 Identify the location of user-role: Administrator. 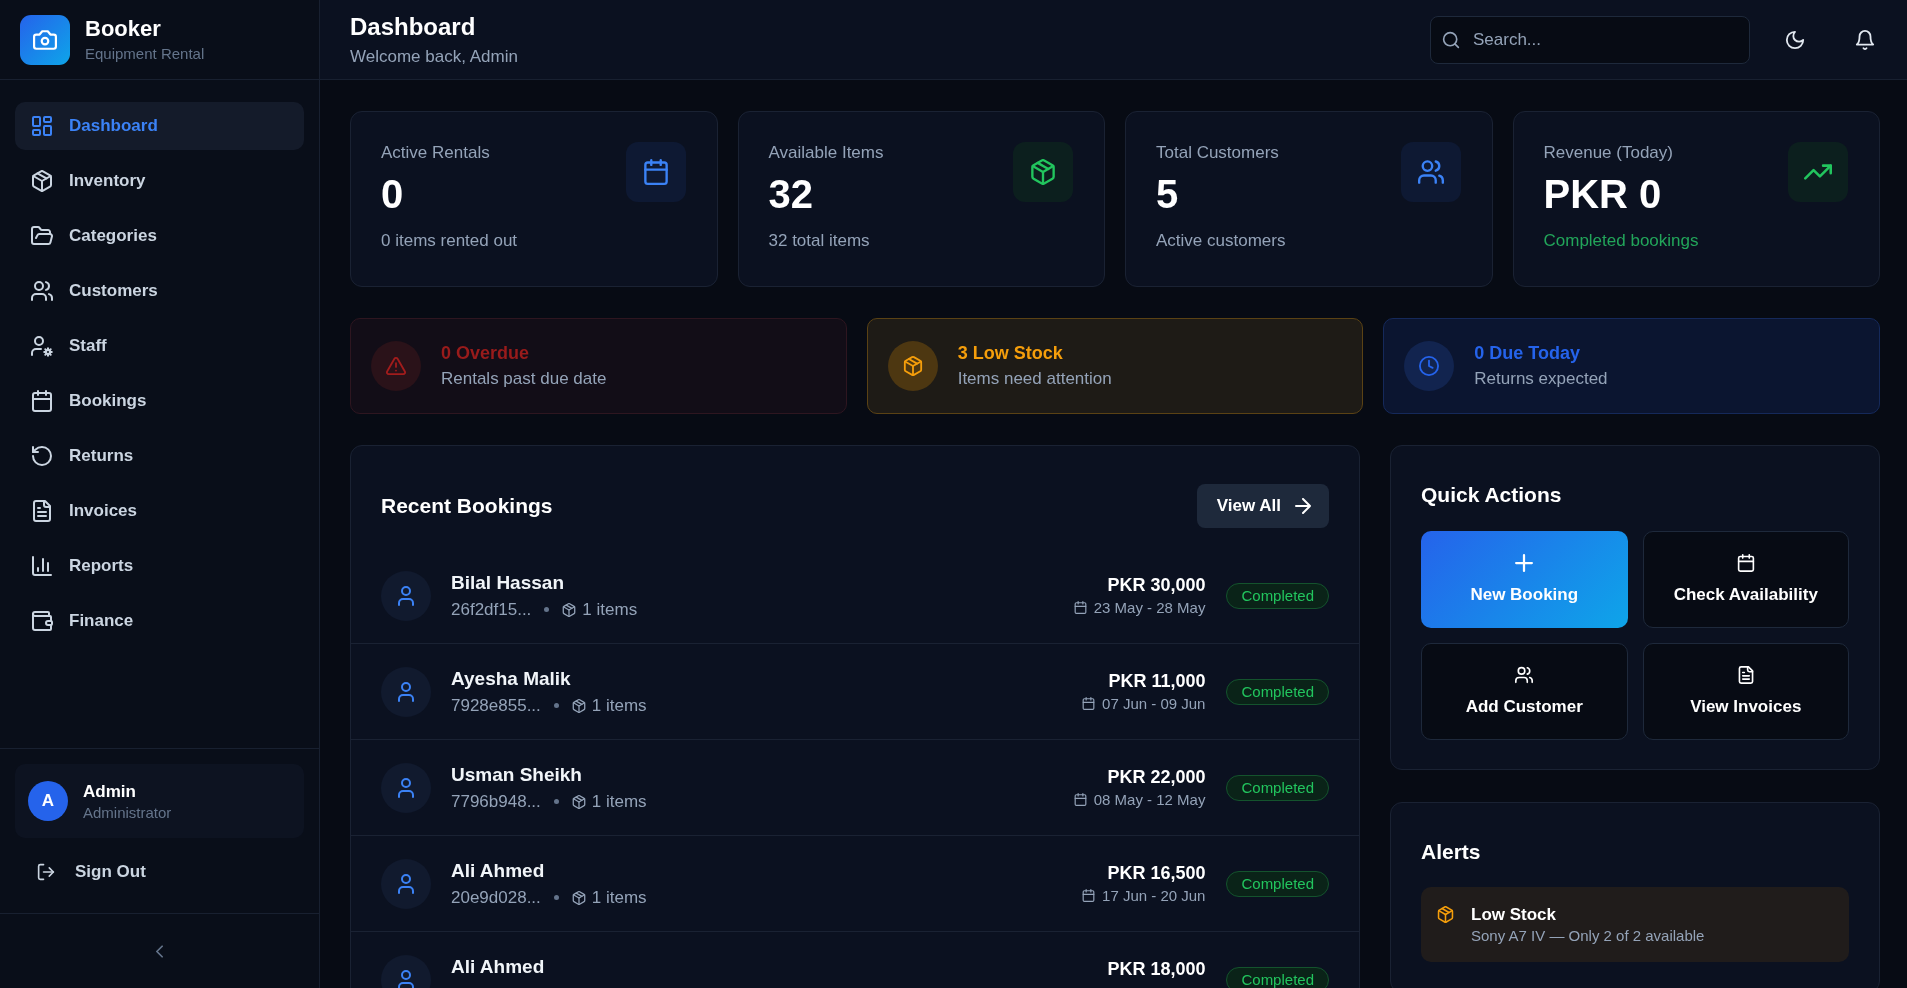
(127, 812).